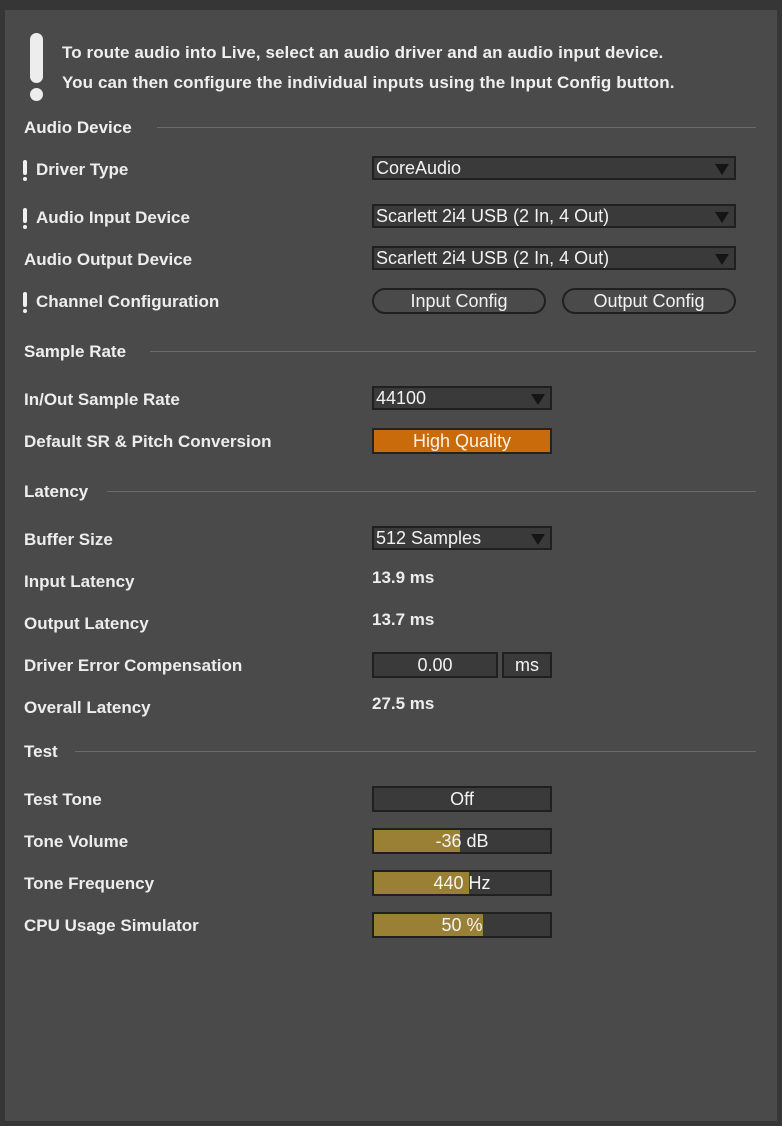 The image size is (782, 1126). I want to click on tone-frequency-slider: 440 Hz, so click(462, 883).